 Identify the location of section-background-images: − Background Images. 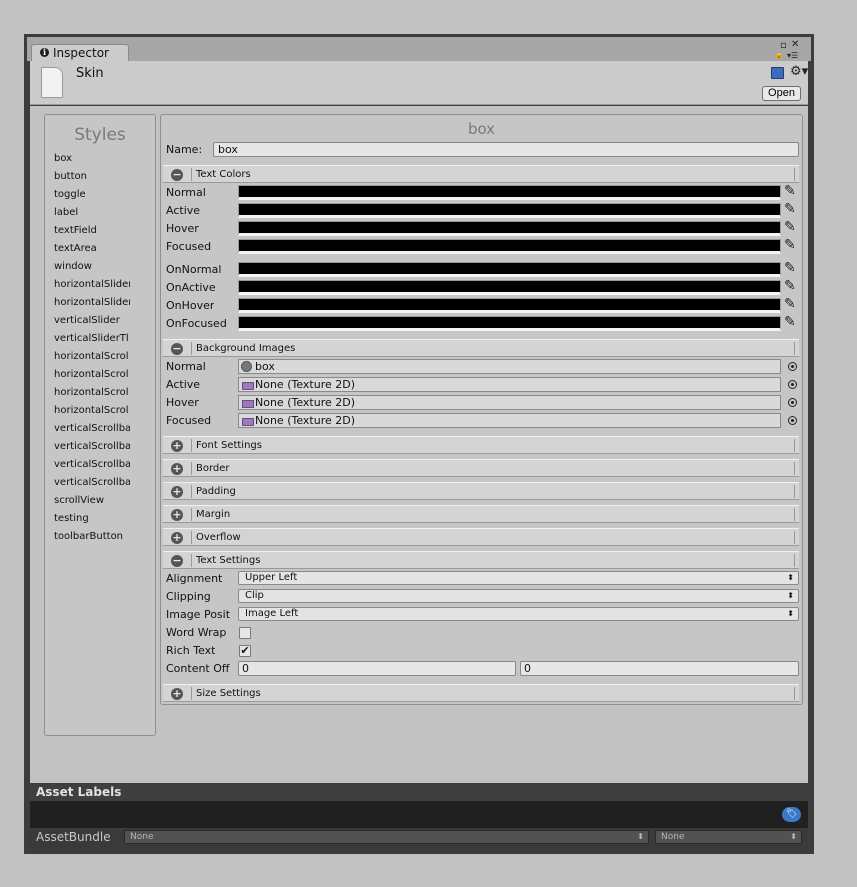
(481, 348).